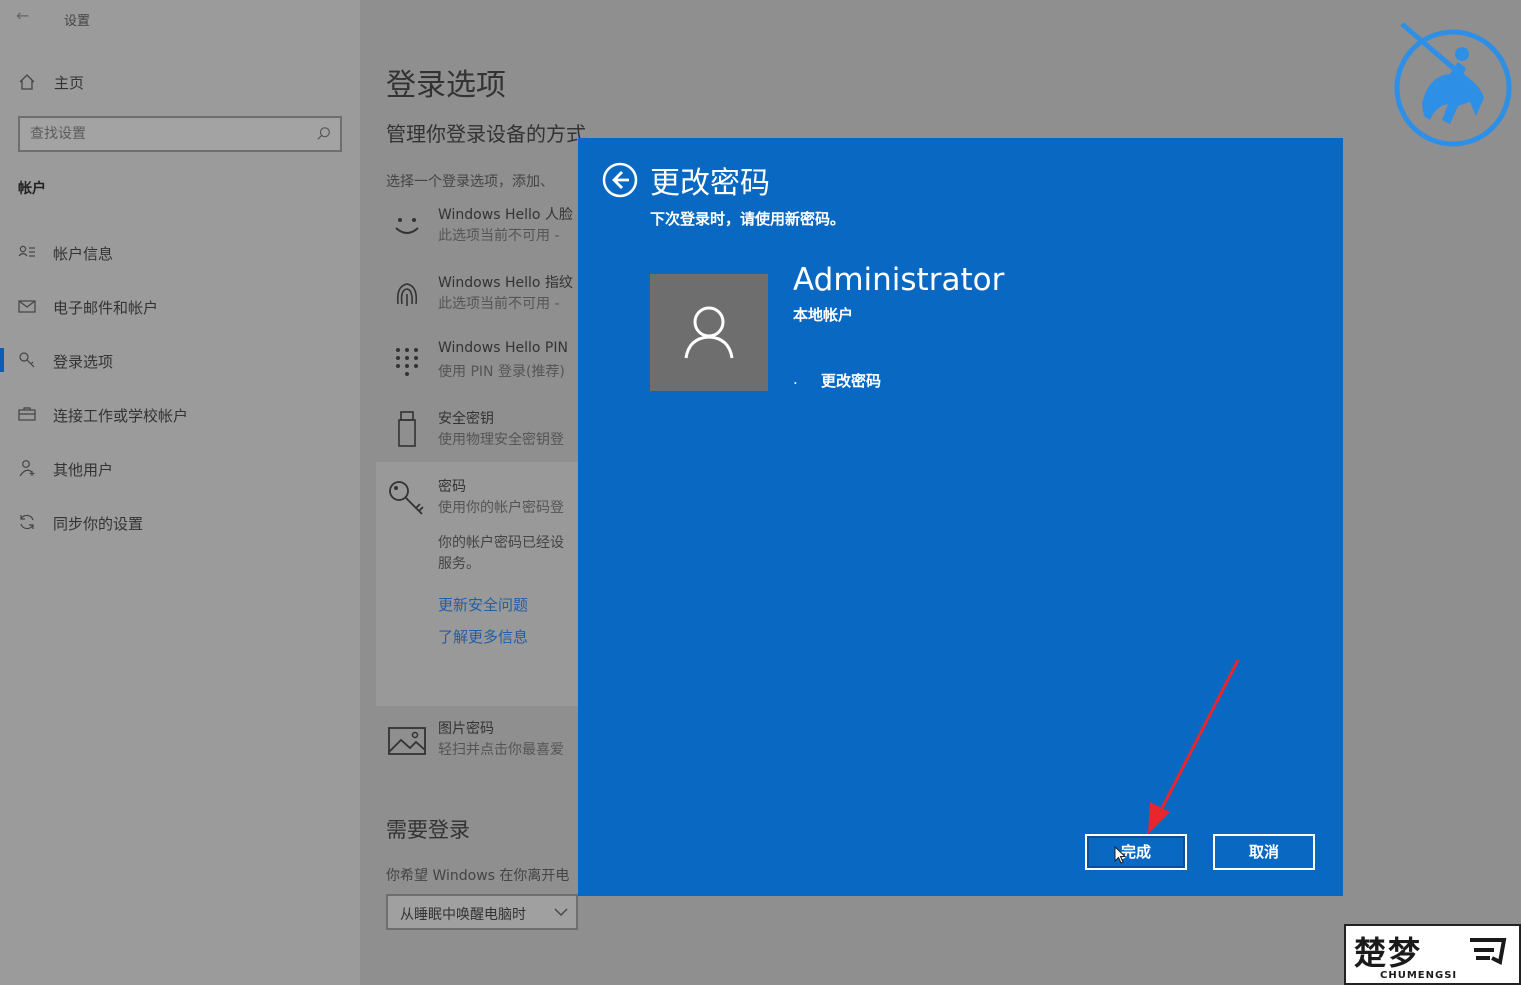  What do you see at coordinates (51, 82) in the screenshot?
I see `sidebar-item-home: 主页` at bounding box center [51, 82].